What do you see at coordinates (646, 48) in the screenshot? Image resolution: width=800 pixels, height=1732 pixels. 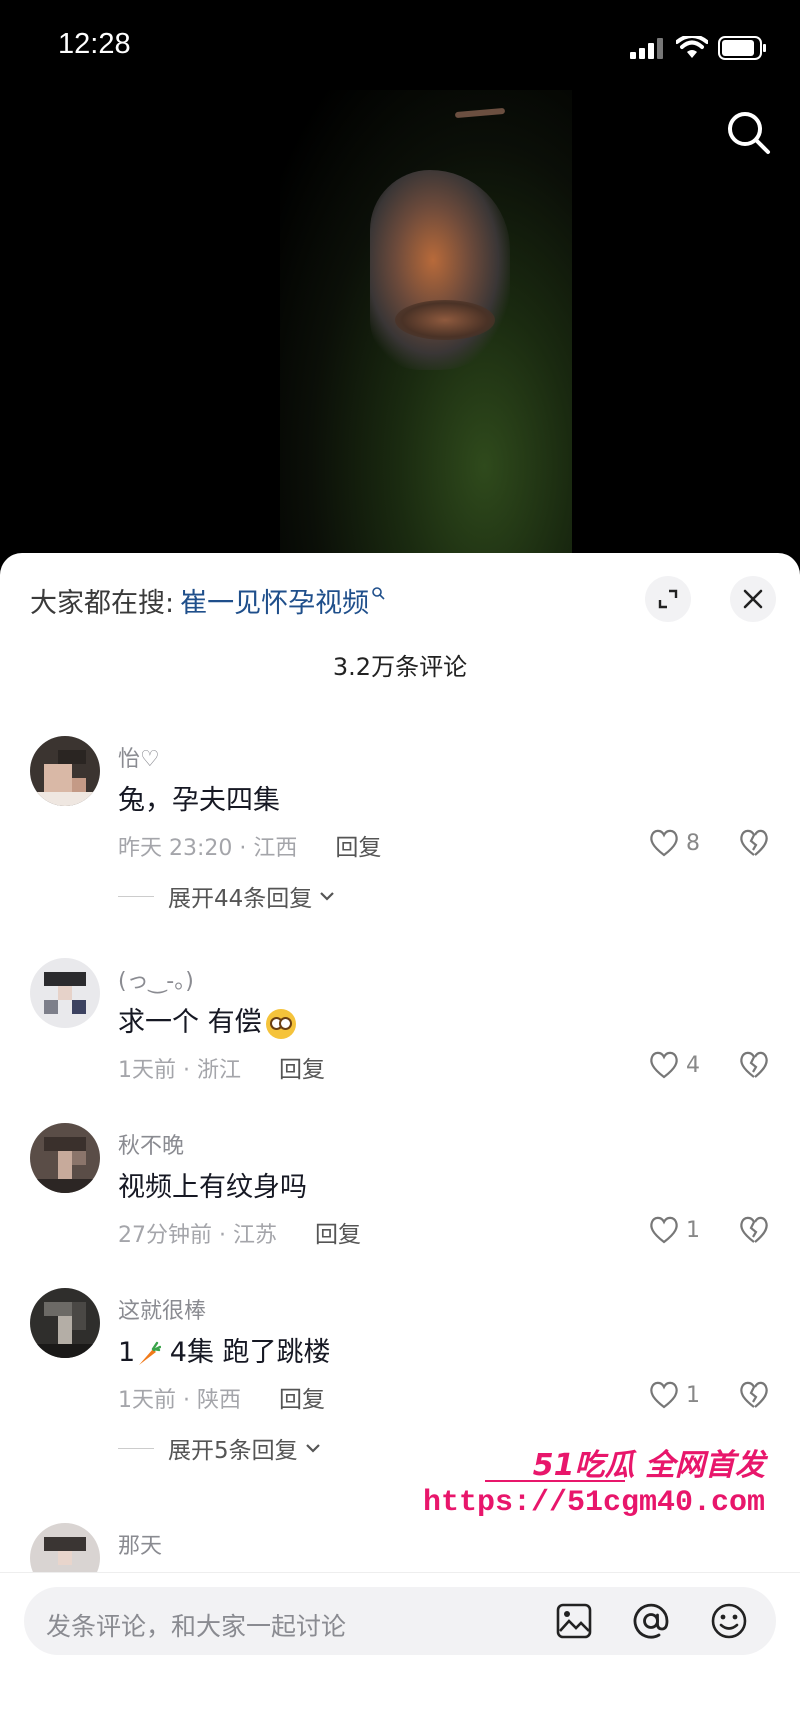 I see `signal-icon` at bounding box center [646, 48].